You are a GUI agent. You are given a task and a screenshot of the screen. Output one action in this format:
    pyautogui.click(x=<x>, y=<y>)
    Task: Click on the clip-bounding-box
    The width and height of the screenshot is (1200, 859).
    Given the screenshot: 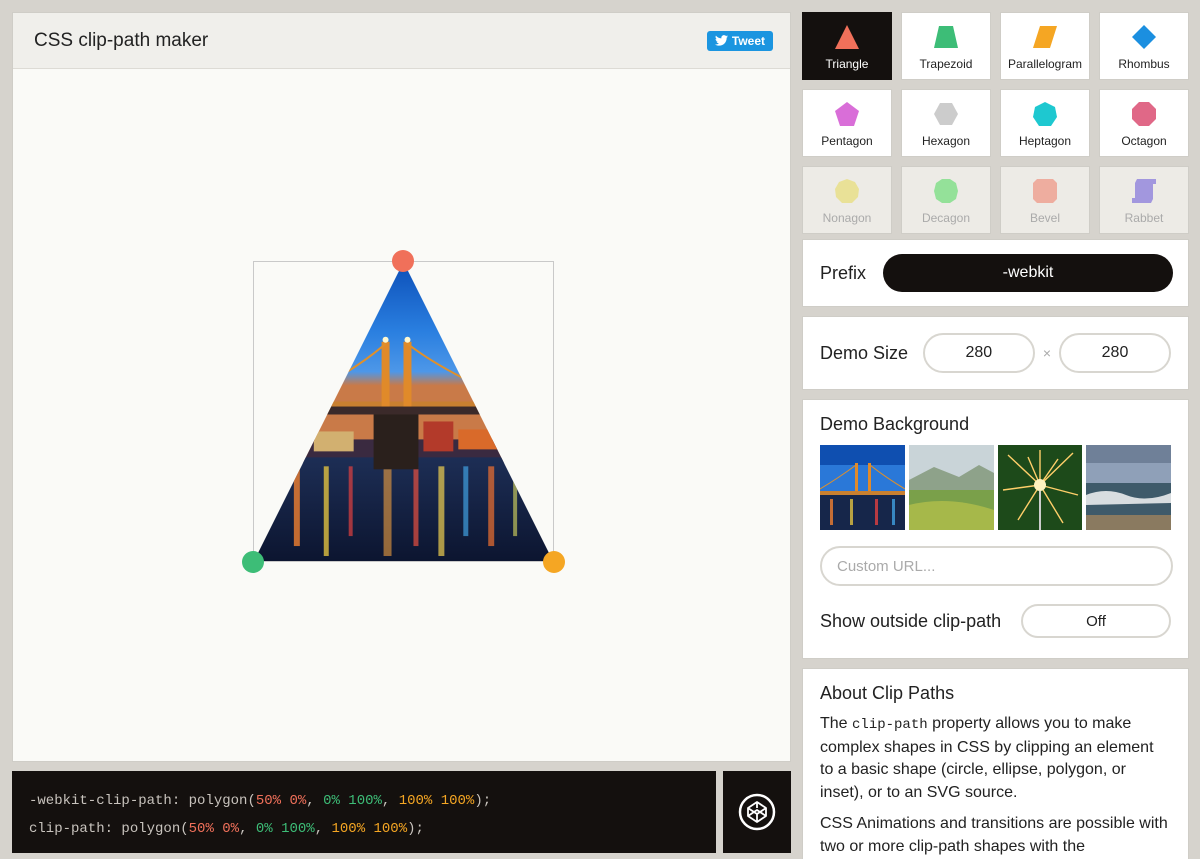 What is the action you would take?
    pyautogui.click(x=403, y=411)
    